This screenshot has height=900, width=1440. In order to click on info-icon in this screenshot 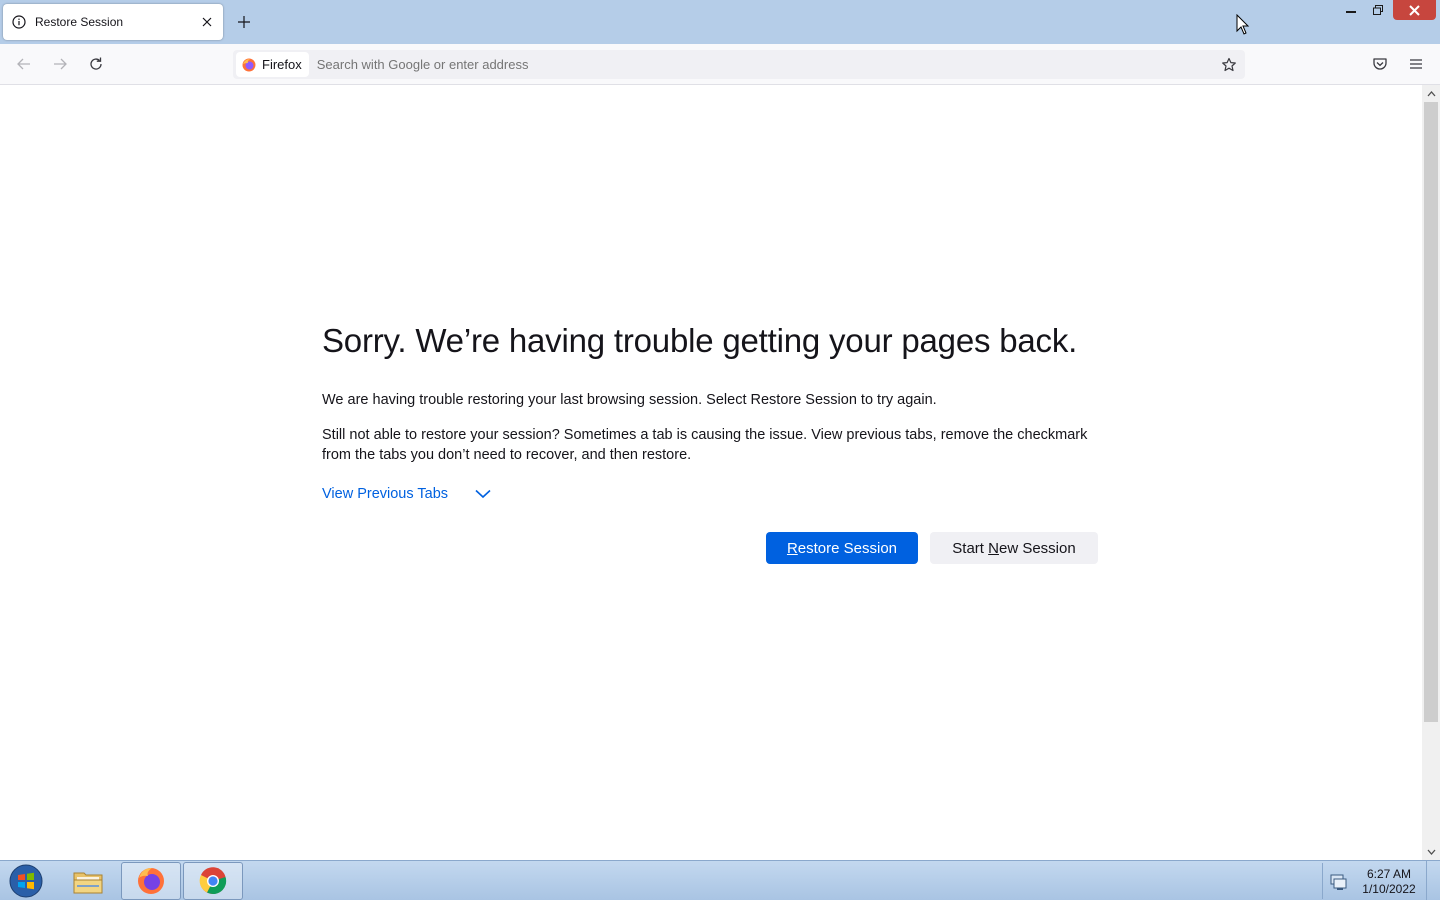, I will do `click(19, 22)`.